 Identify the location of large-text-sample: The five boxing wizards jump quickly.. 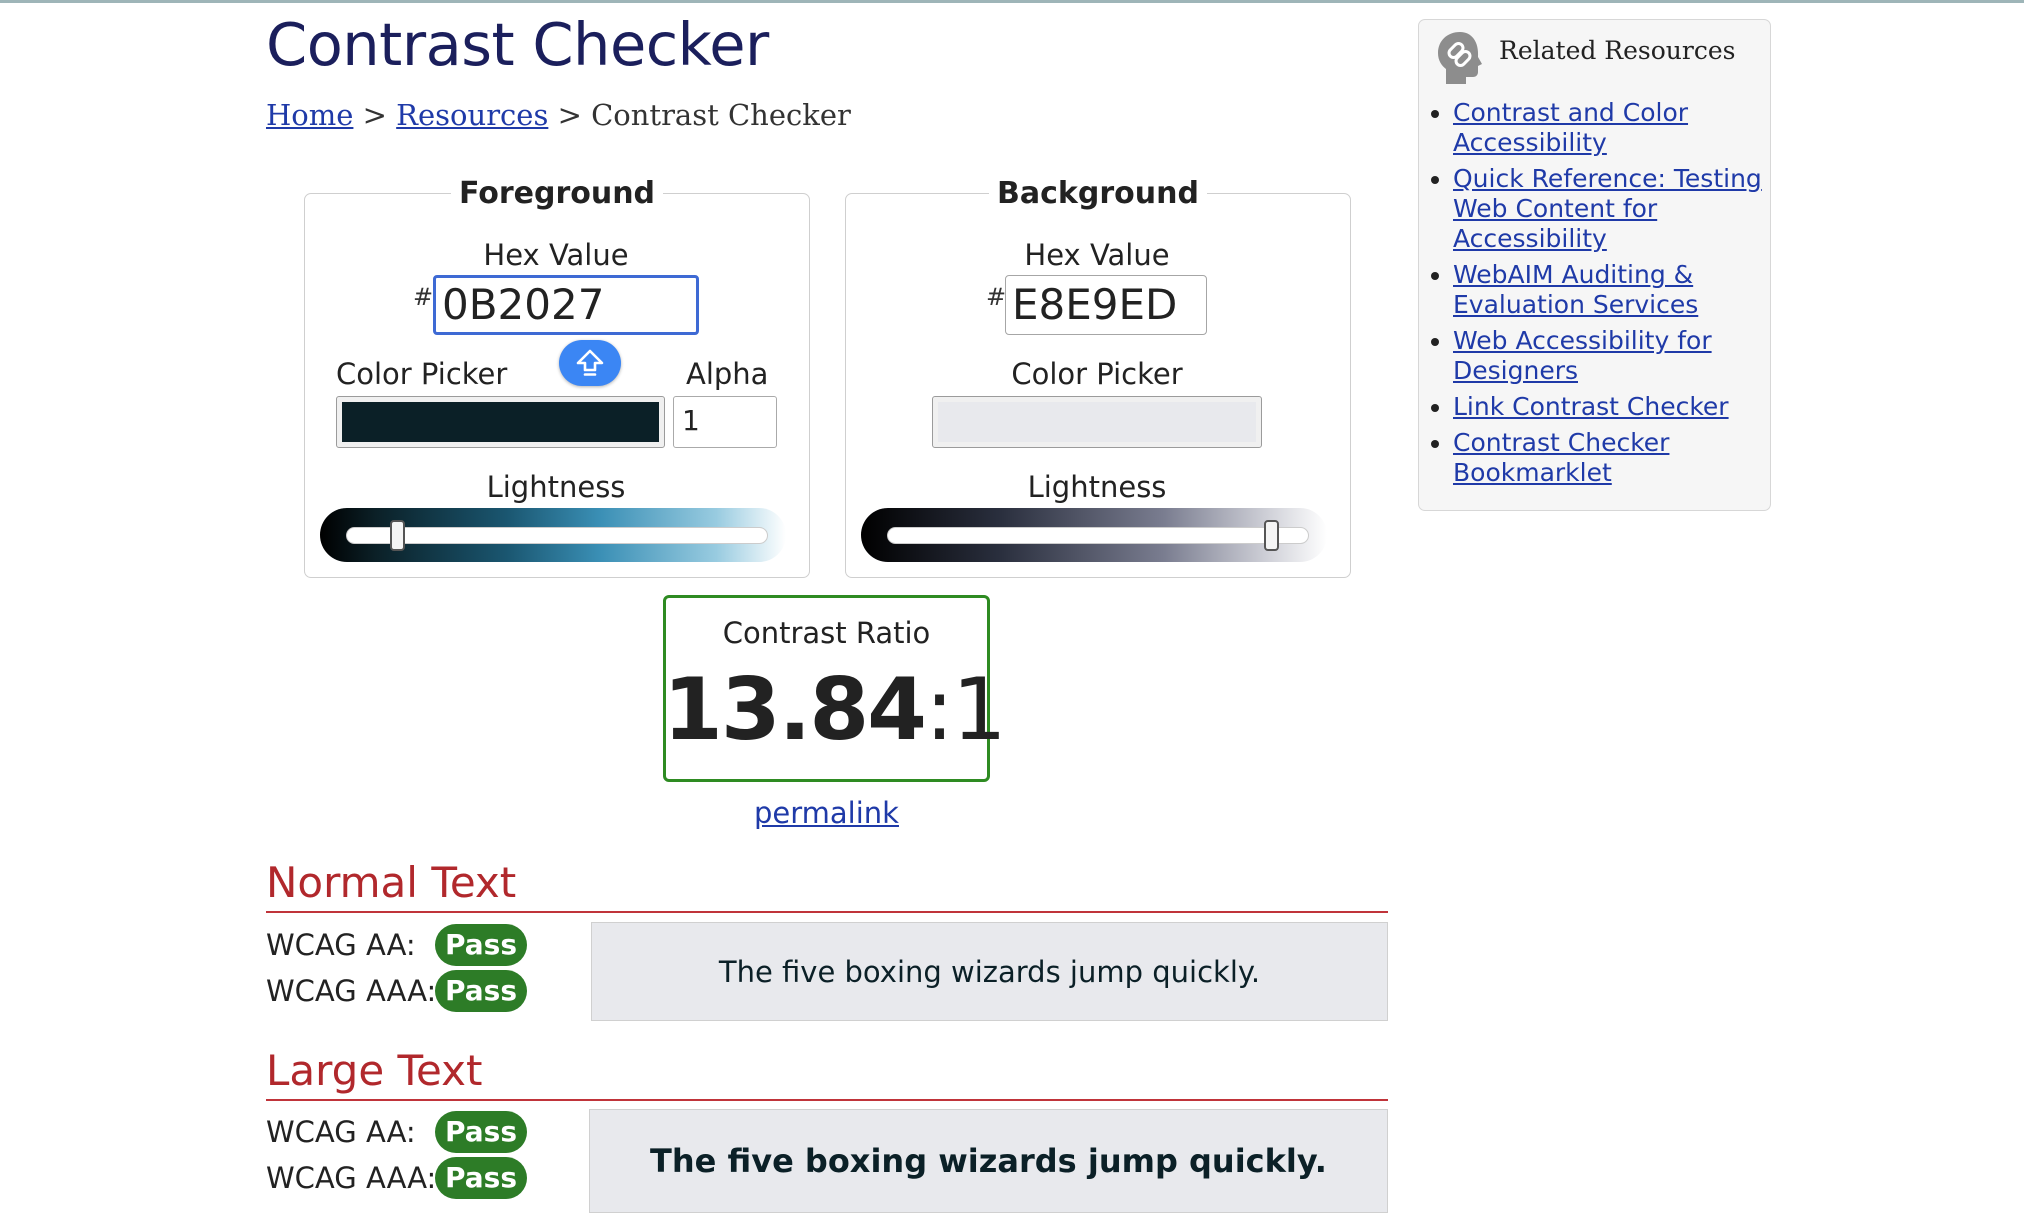
(988, 1161).